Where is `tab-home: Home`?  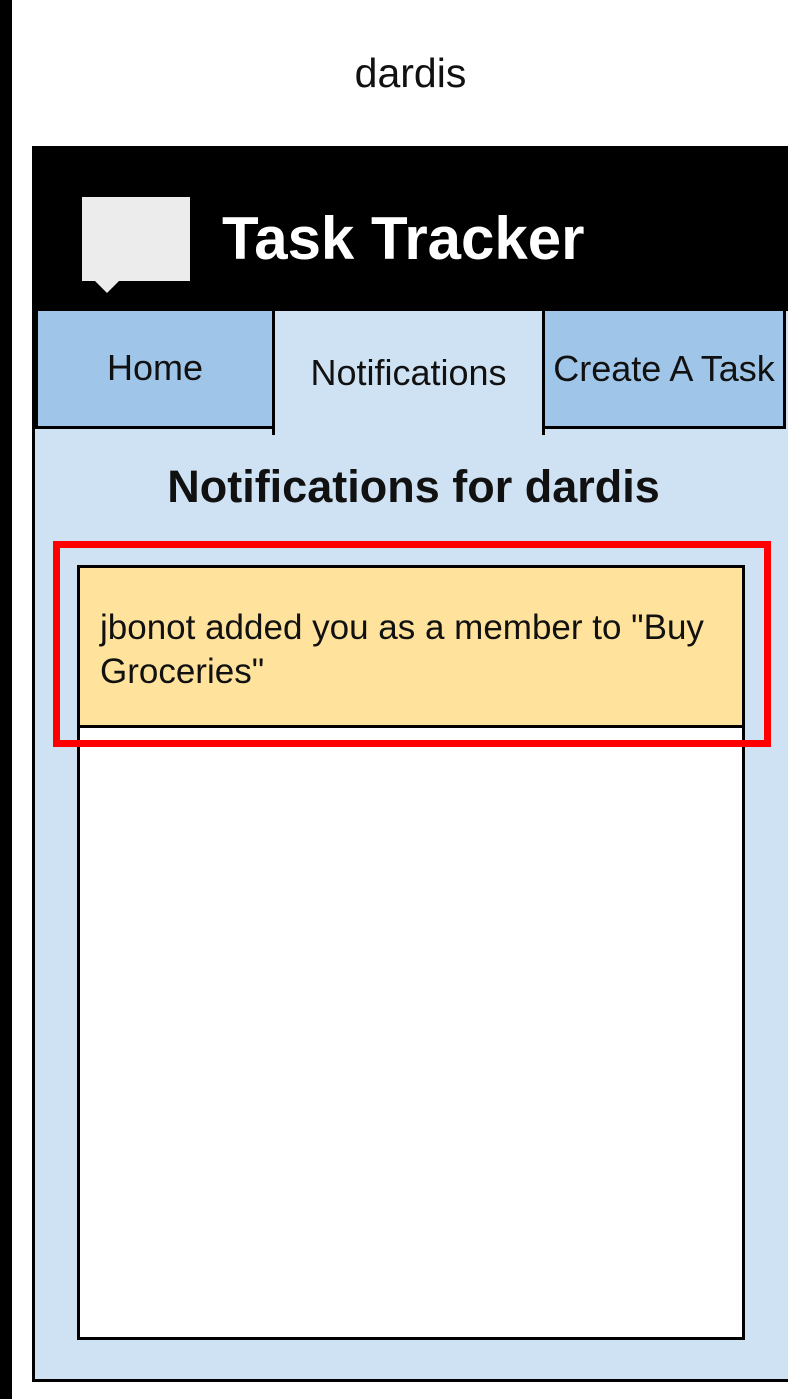 tab-home: Home is located at coordinates (155, 370).